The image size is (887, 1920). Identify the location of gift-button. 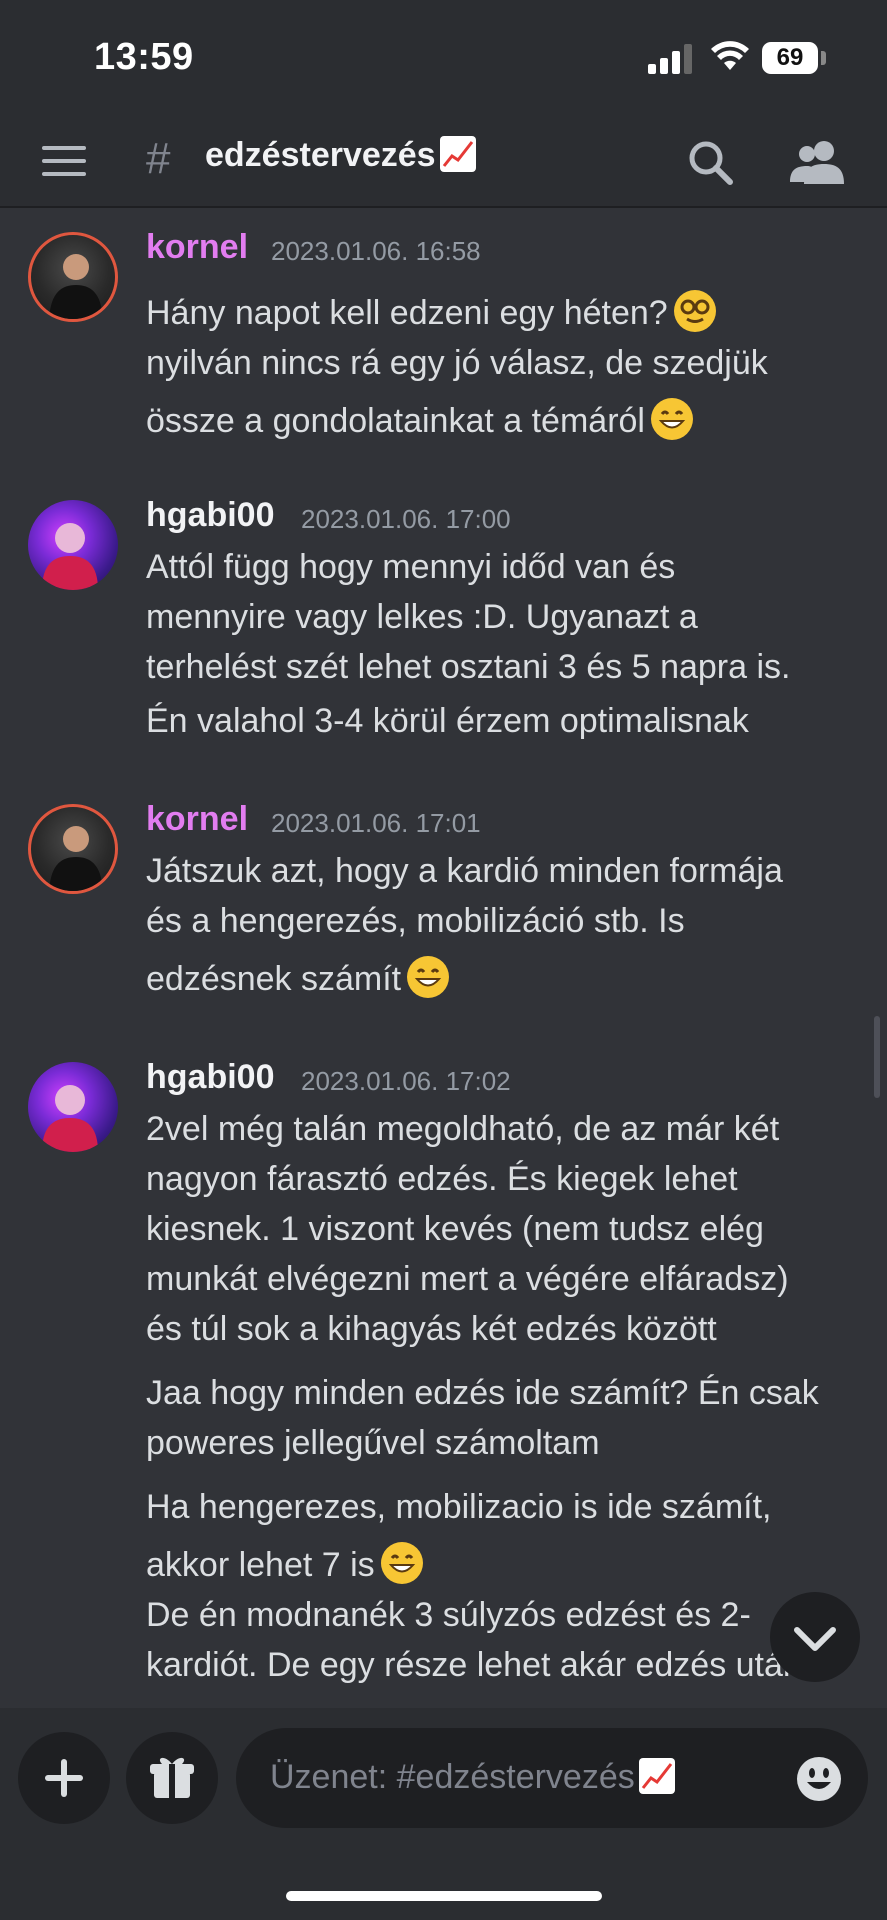
(172, 1778).